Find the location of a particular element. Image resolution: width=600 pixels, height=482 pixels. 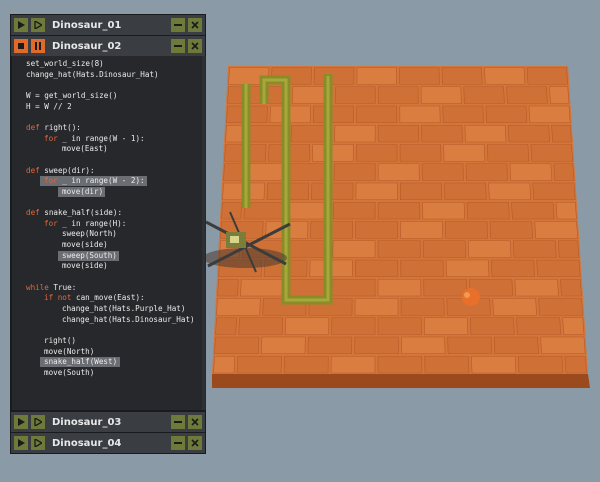

code-keyword: if not is located at coordinates (58, 298).